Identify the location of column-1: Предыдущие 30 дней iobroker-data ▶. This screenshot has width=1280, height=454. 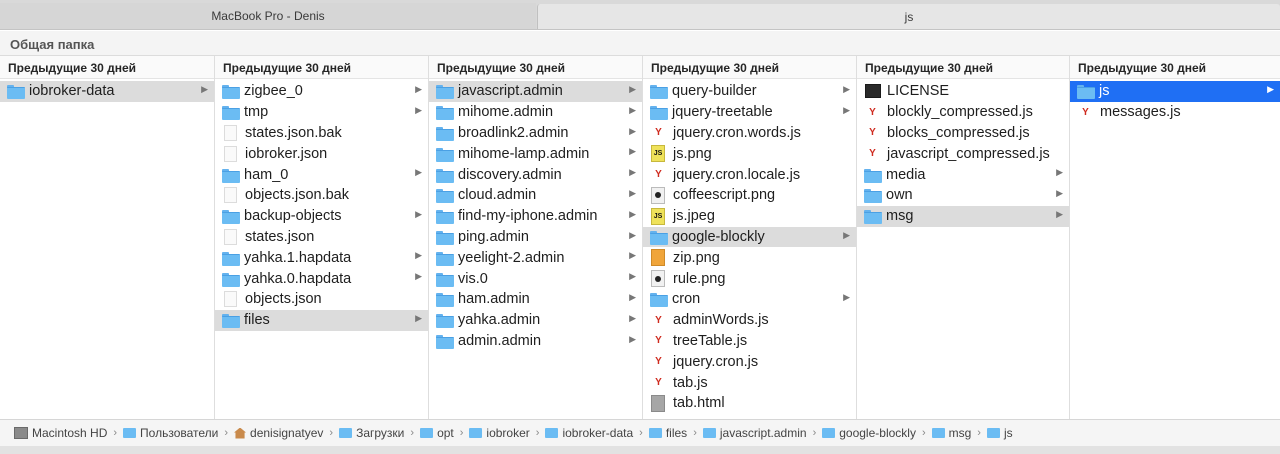
(107, 237).